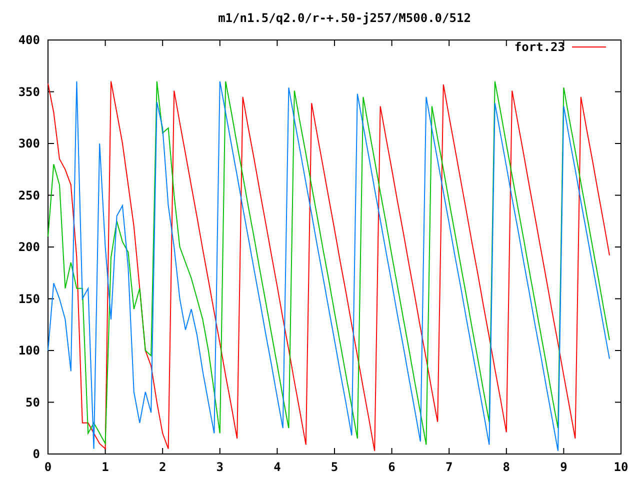  What do you see at coordinates (29, 351) in the screenshot?
I see `y-tick-label: 100` at bounding box center [29, 351].